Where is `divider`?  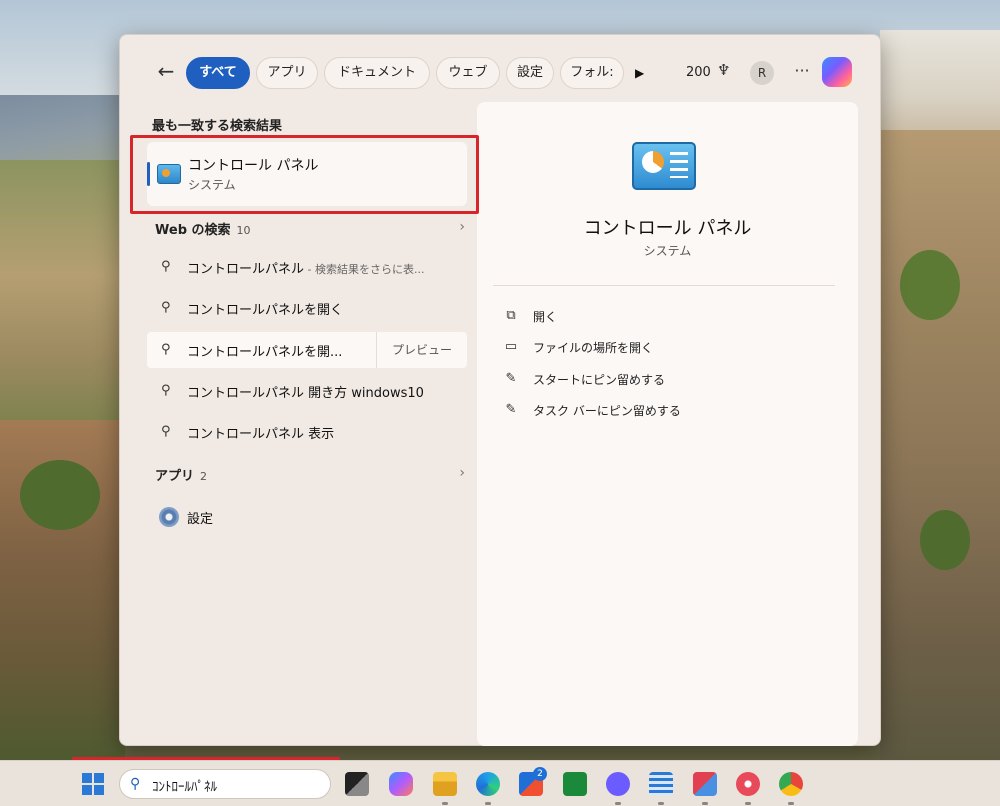
divider is located at coordinates (664, 285).